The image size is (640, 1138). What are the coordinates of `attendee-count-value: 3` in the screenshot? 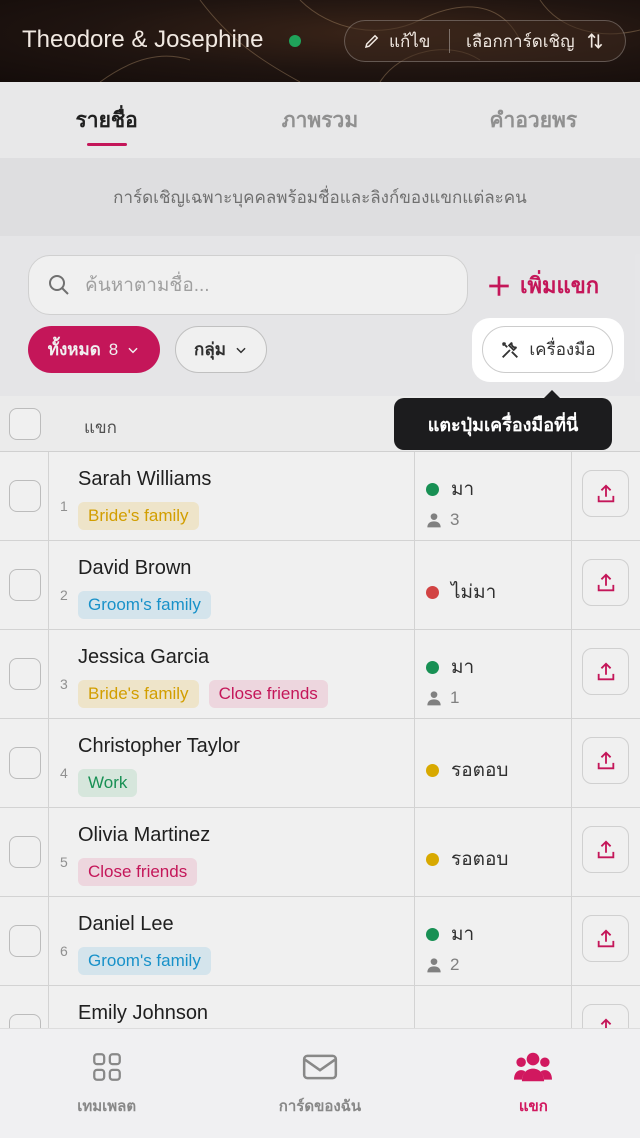 It's located at (455, 519).